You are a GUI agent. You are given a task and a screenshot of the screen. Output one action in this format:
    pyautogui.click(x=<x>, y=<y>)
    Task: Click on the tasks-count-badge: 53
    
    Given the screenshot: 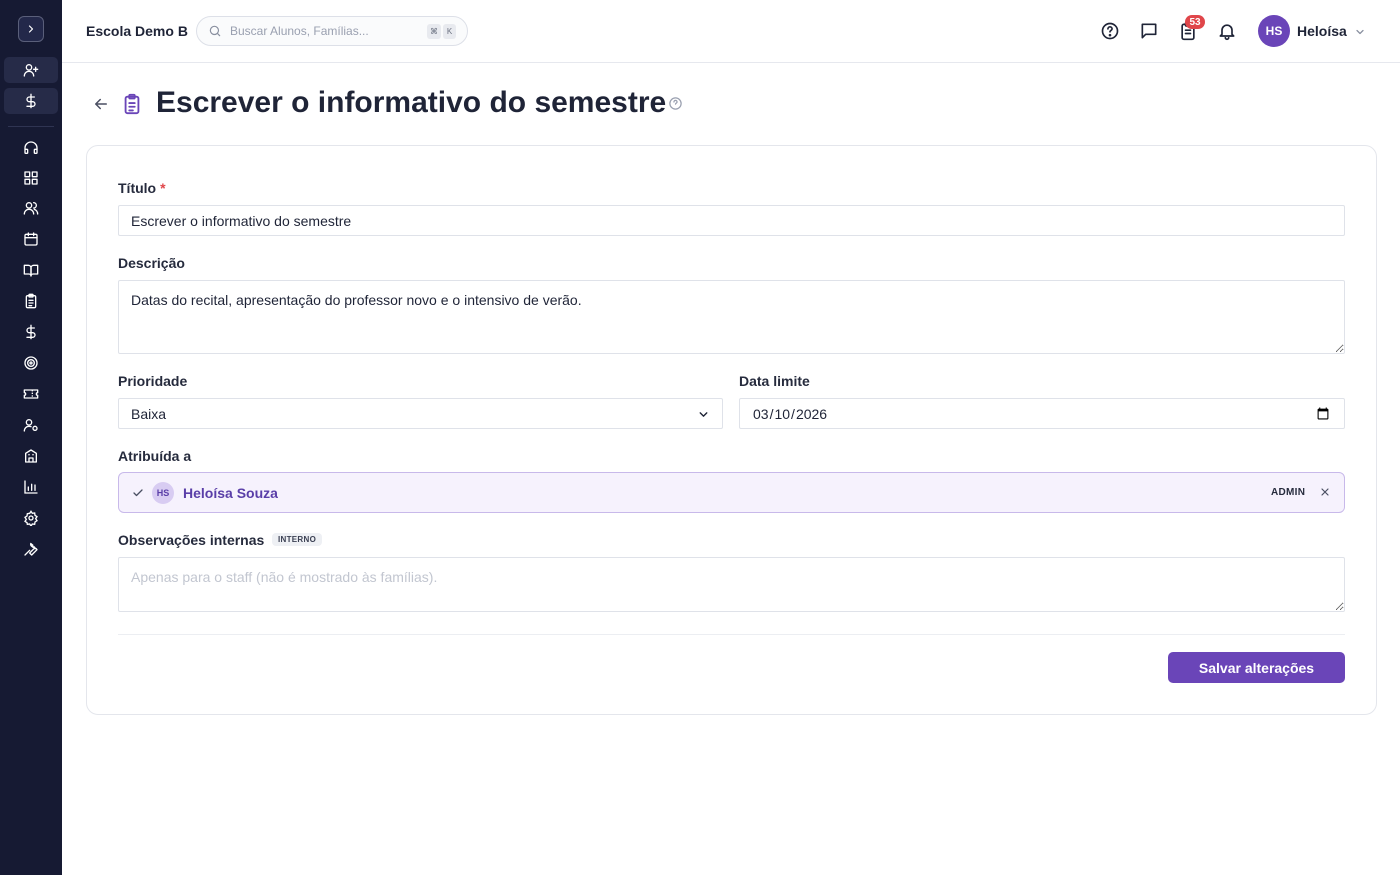 What is the action you would take?
    pyautogui.click(x=1195, y=22)
    